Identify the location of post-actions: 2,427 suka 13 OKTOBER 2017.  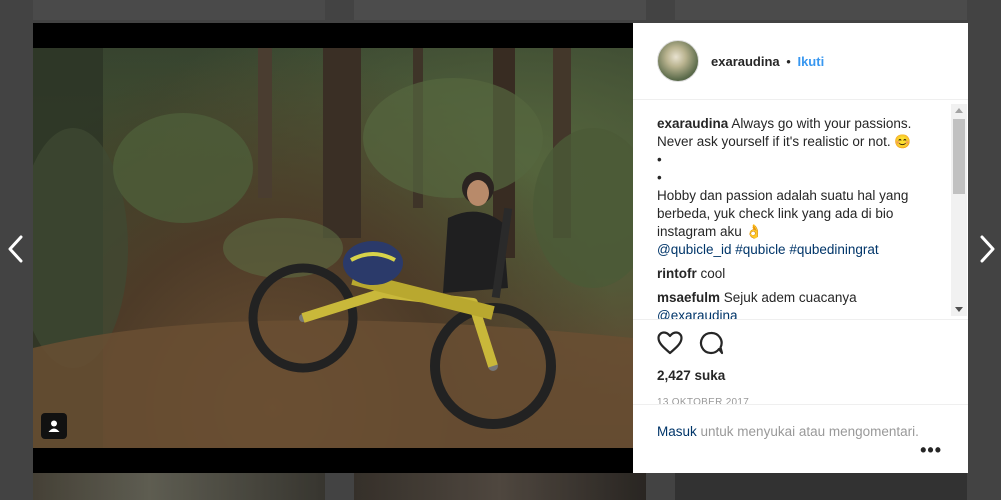
(800, 363).